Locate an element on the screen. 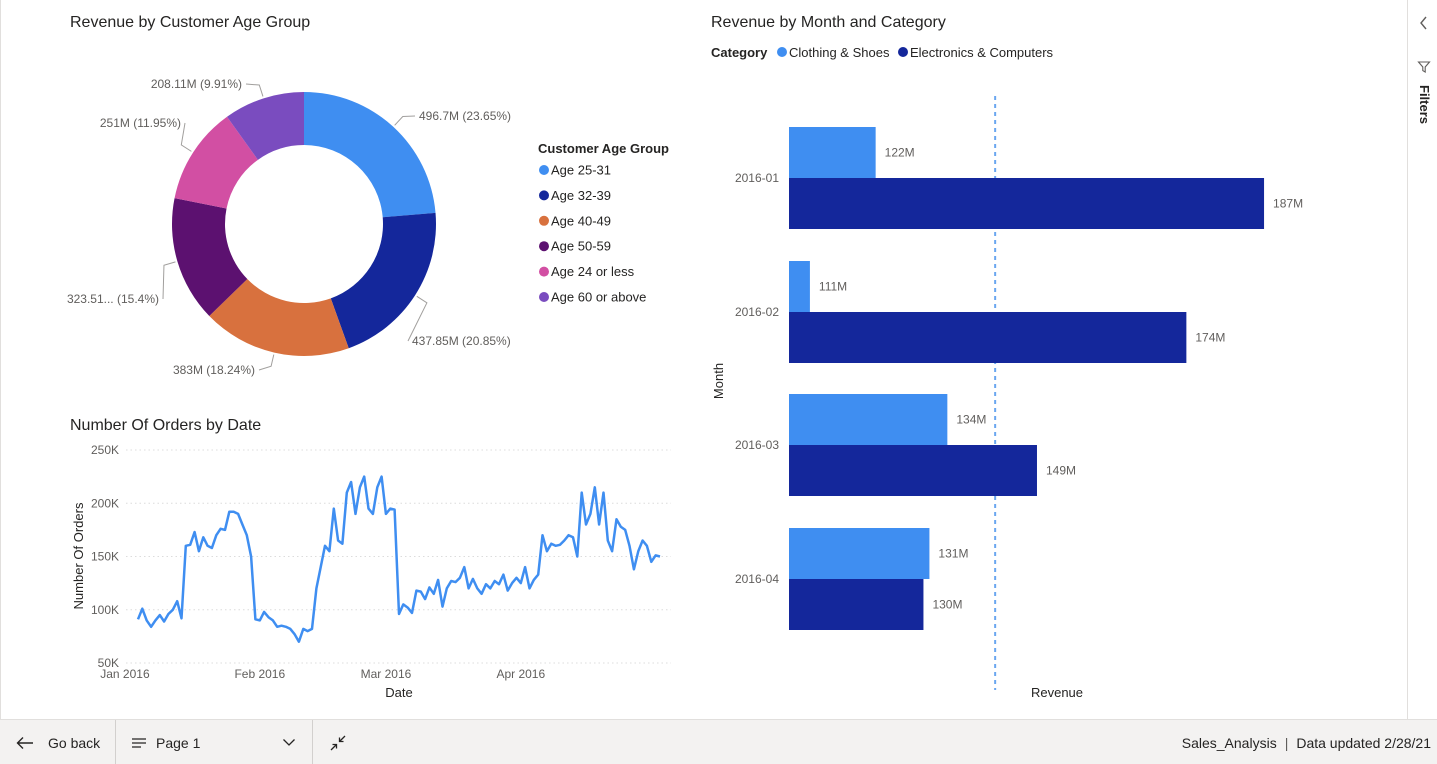 The width and height of the screenshot is (1437, 764). report-name: Sales_Analysis is located at coordinates (1229, 742).